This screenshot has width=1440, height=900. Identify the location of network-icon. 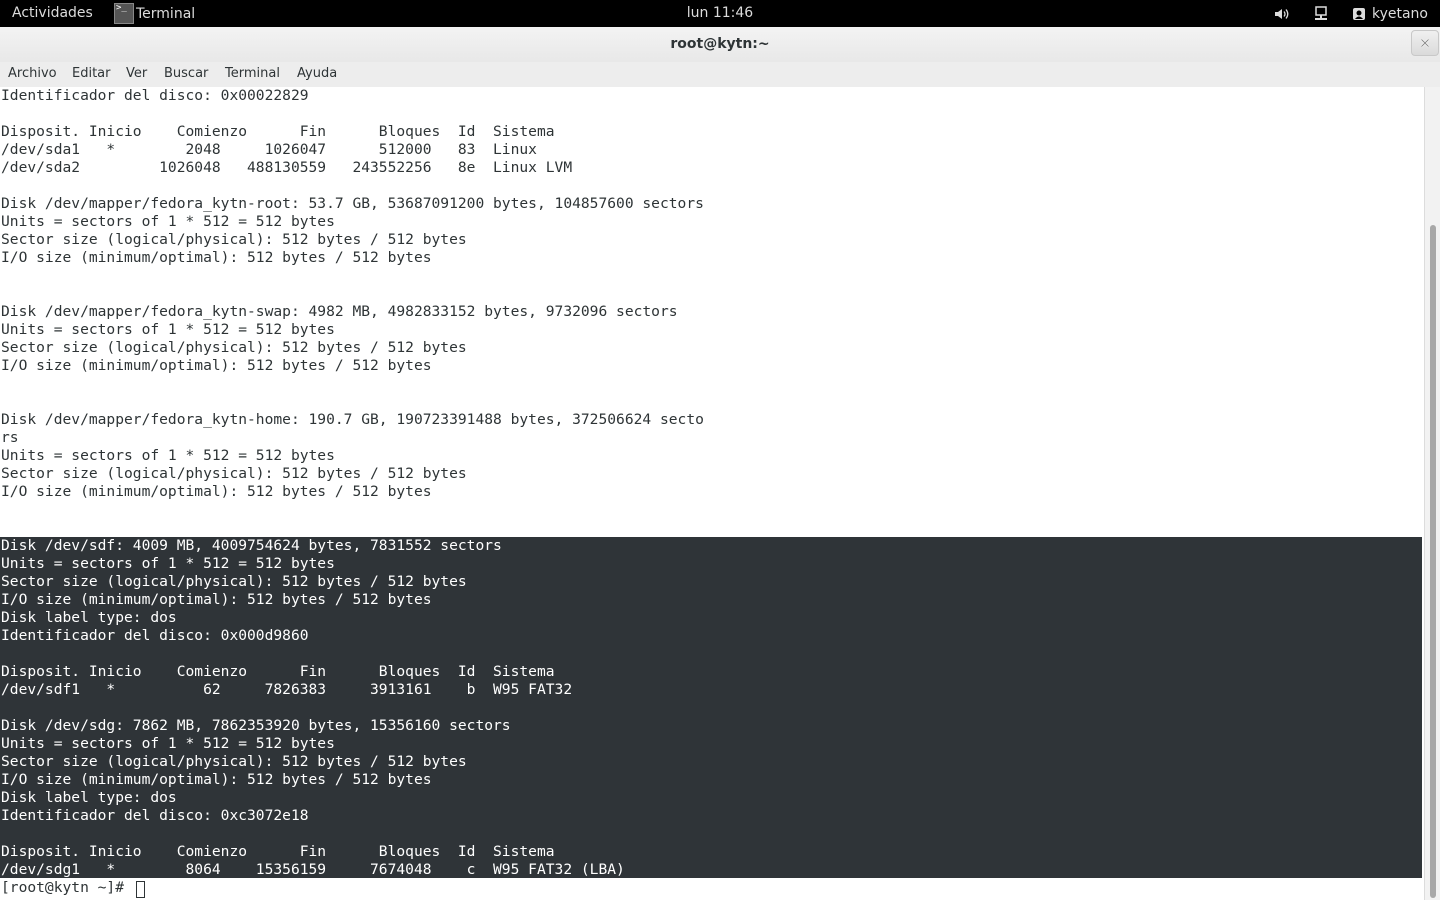
(1321, 13).